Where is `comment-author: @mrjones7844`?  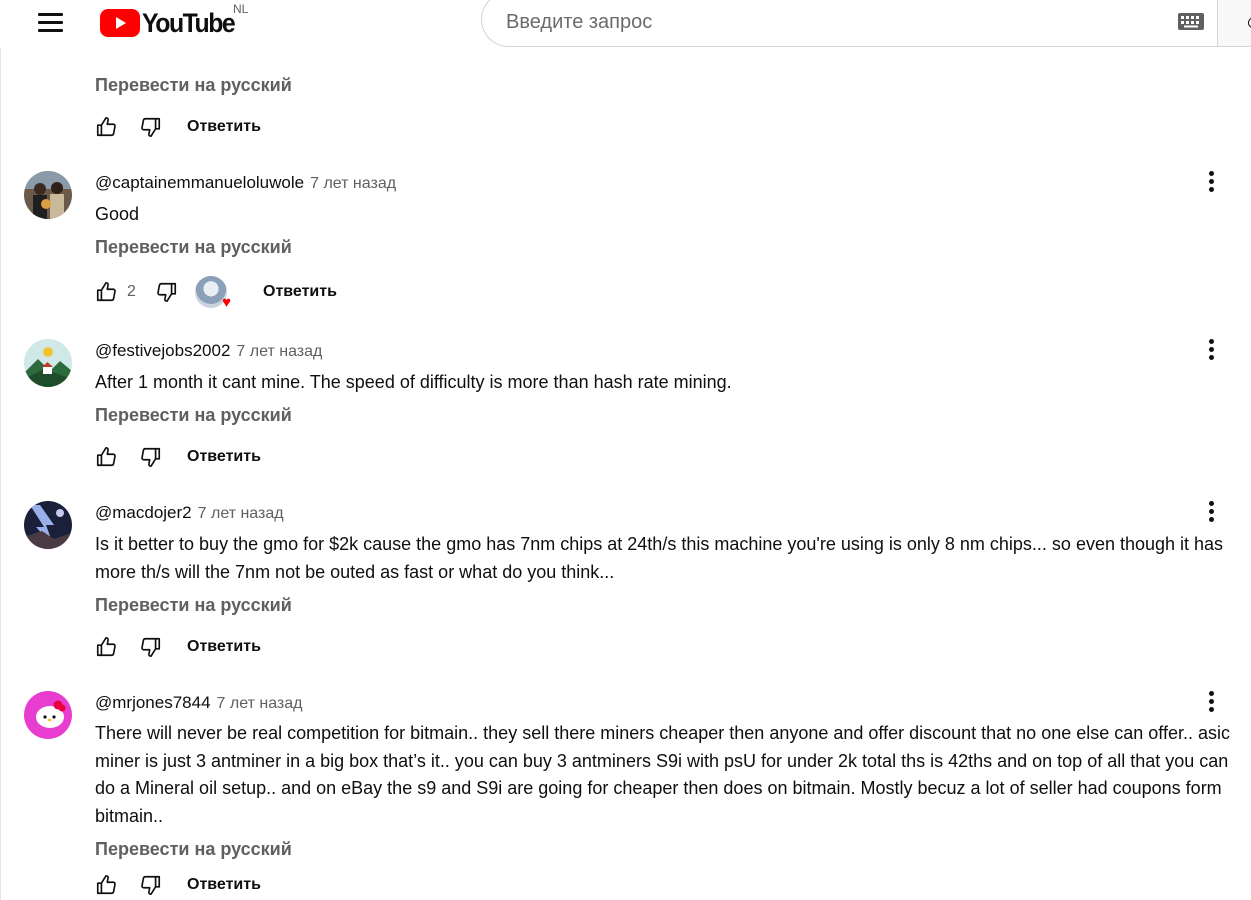
comment-author: @mrjones7844 is located at coordinates (153, 703).